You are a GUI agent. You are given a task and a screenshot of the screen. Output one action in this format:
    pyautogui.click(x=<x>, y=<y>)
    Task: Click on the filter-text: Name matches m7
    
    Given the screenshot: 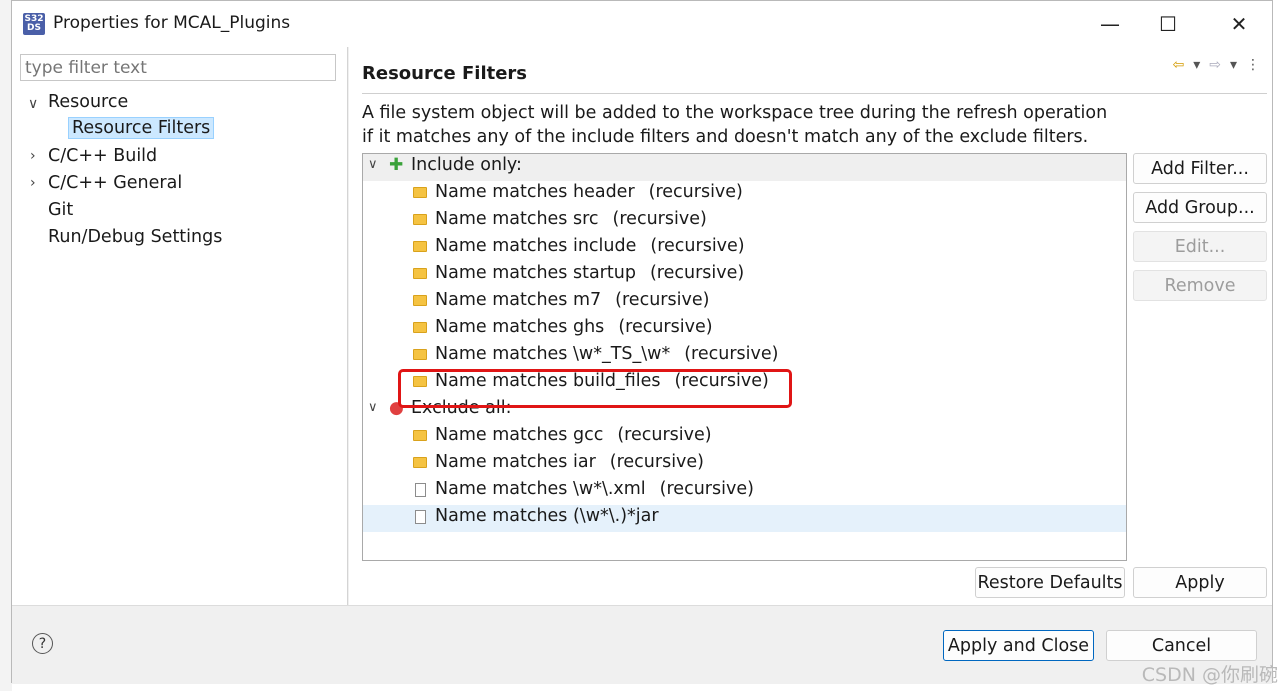 What is the action you would take?
    pyautogui.click(x=518, y=300)
    